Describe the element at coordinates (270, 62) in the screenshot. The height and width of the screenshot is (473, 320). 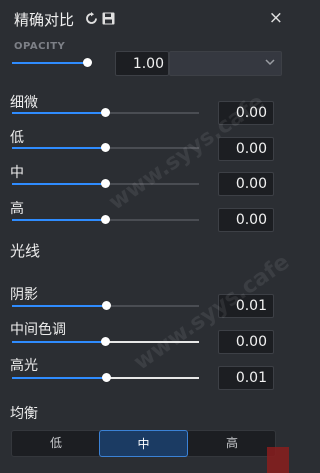
I see `chevron-down-icon` at that location.